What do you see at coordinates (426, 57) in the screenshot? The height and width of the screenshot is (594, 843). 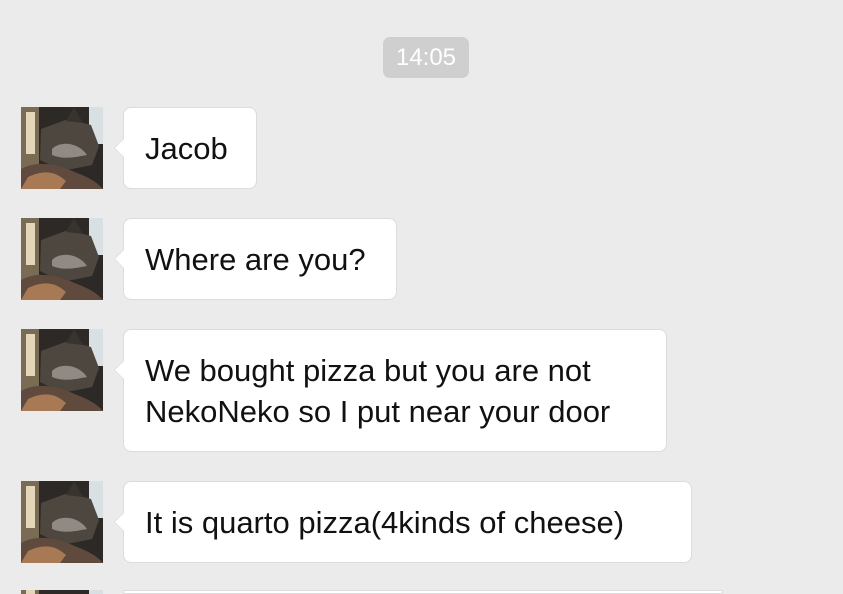 I see `message-timestamp: 14:05` at bounding box center [426, 57].